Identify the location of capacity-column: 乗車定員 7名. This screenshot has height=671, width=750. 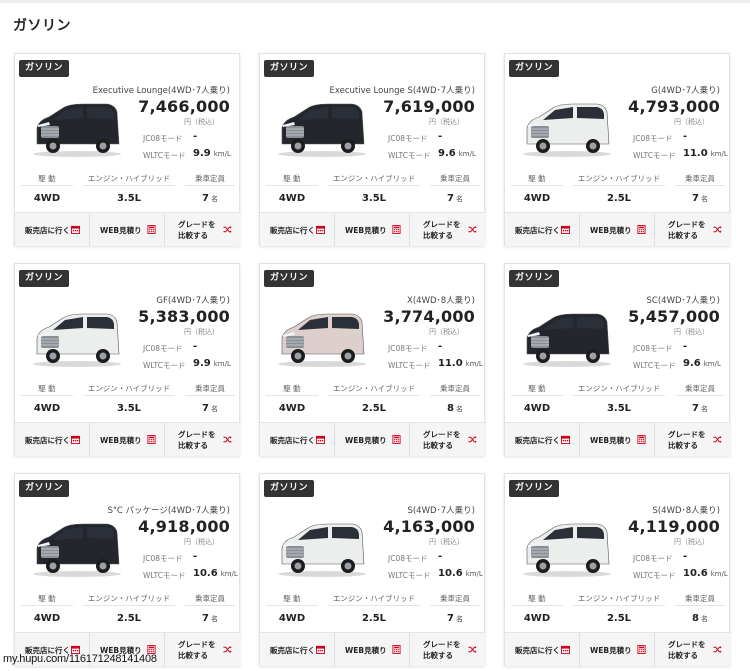
(700, 191).